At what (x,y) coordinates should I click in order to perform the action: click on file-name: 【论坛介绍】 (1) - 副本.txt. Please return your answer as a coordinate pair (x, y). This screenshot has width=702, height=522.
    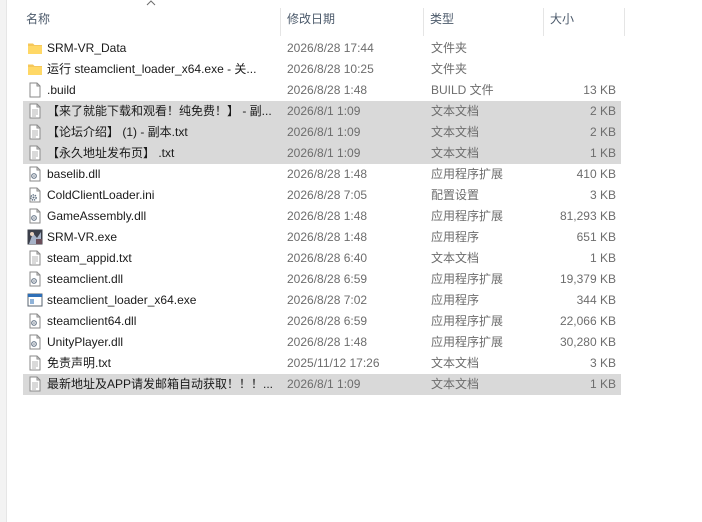
    Looking at the image, I should click on (117, 132).